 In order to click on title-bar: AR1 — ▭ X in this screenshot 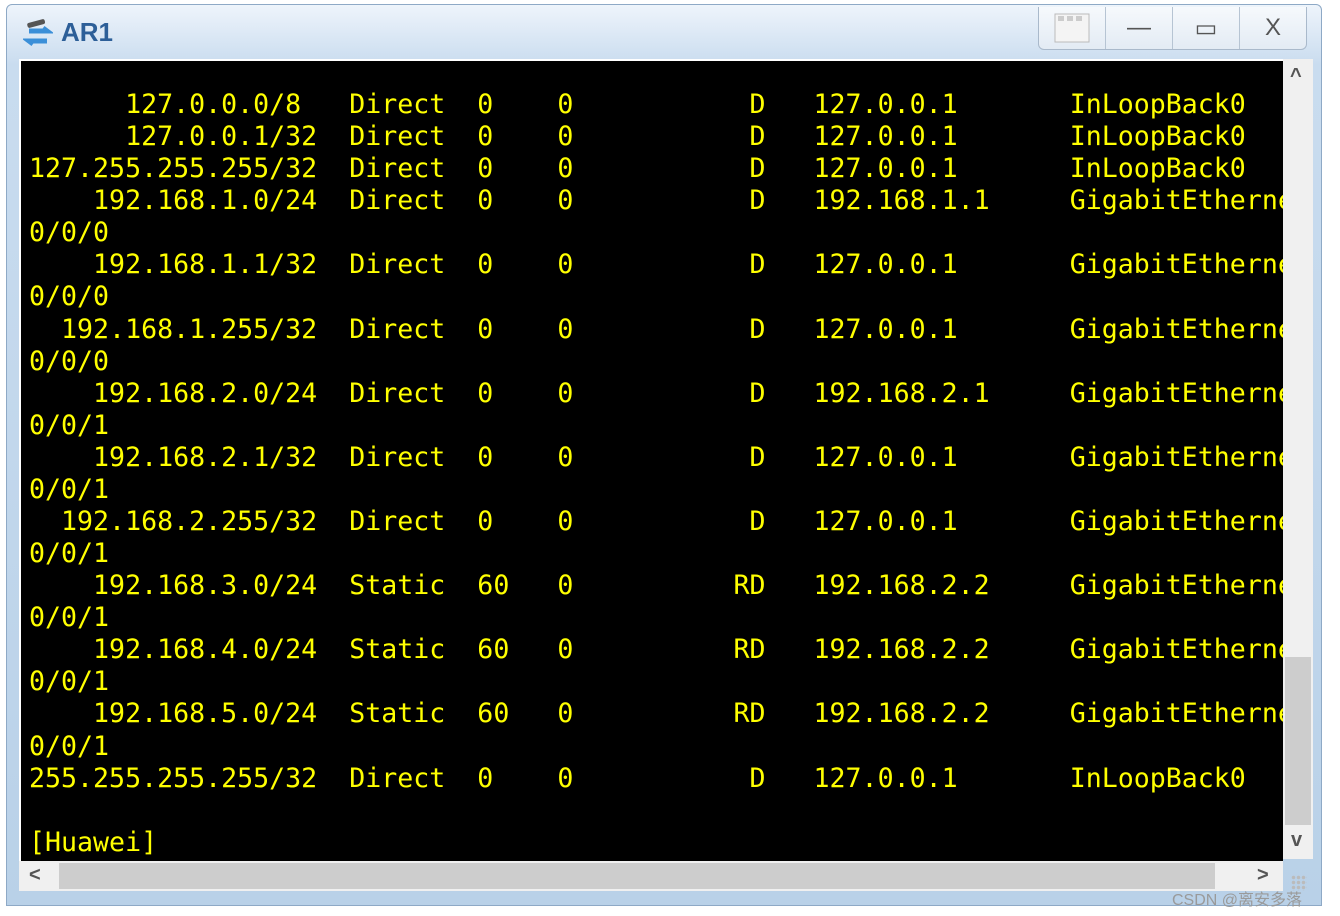, I will do `click(664, 32)`.